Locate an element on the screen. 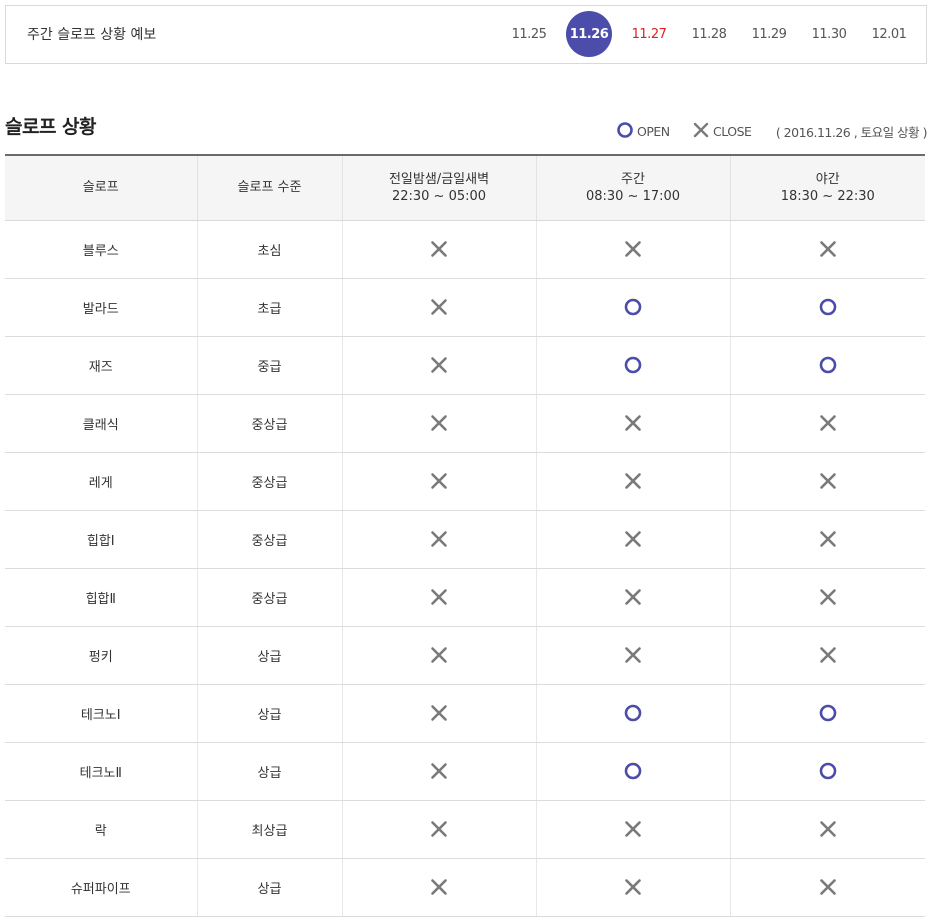  date-button-11.30: 11.30 is located at coordinates (829, 34).